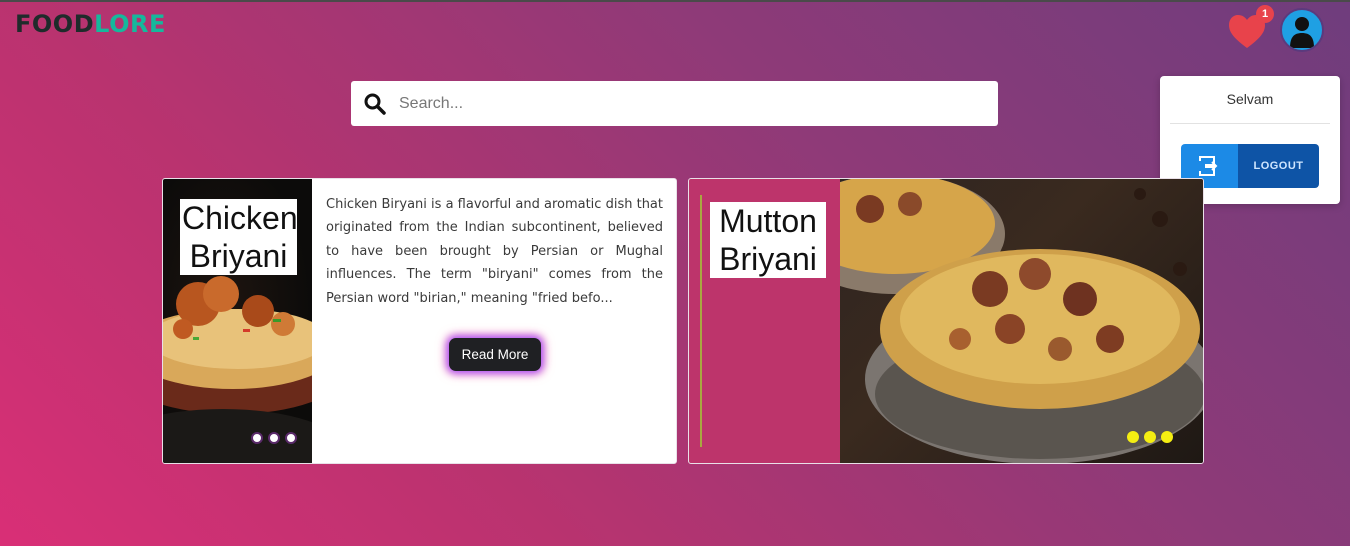 The height and width of the screenshot is (546, 1350). I want to click on username-label: Selvam, so click(1250, 99).